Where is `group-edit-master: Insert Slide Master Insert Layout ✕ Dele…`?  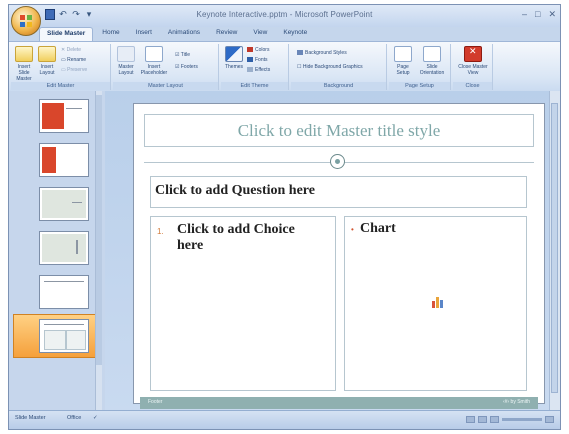 group-edit-master: Insert Slide Master Insert Layout ✕ Dele… is located at coordinates (61, 67).